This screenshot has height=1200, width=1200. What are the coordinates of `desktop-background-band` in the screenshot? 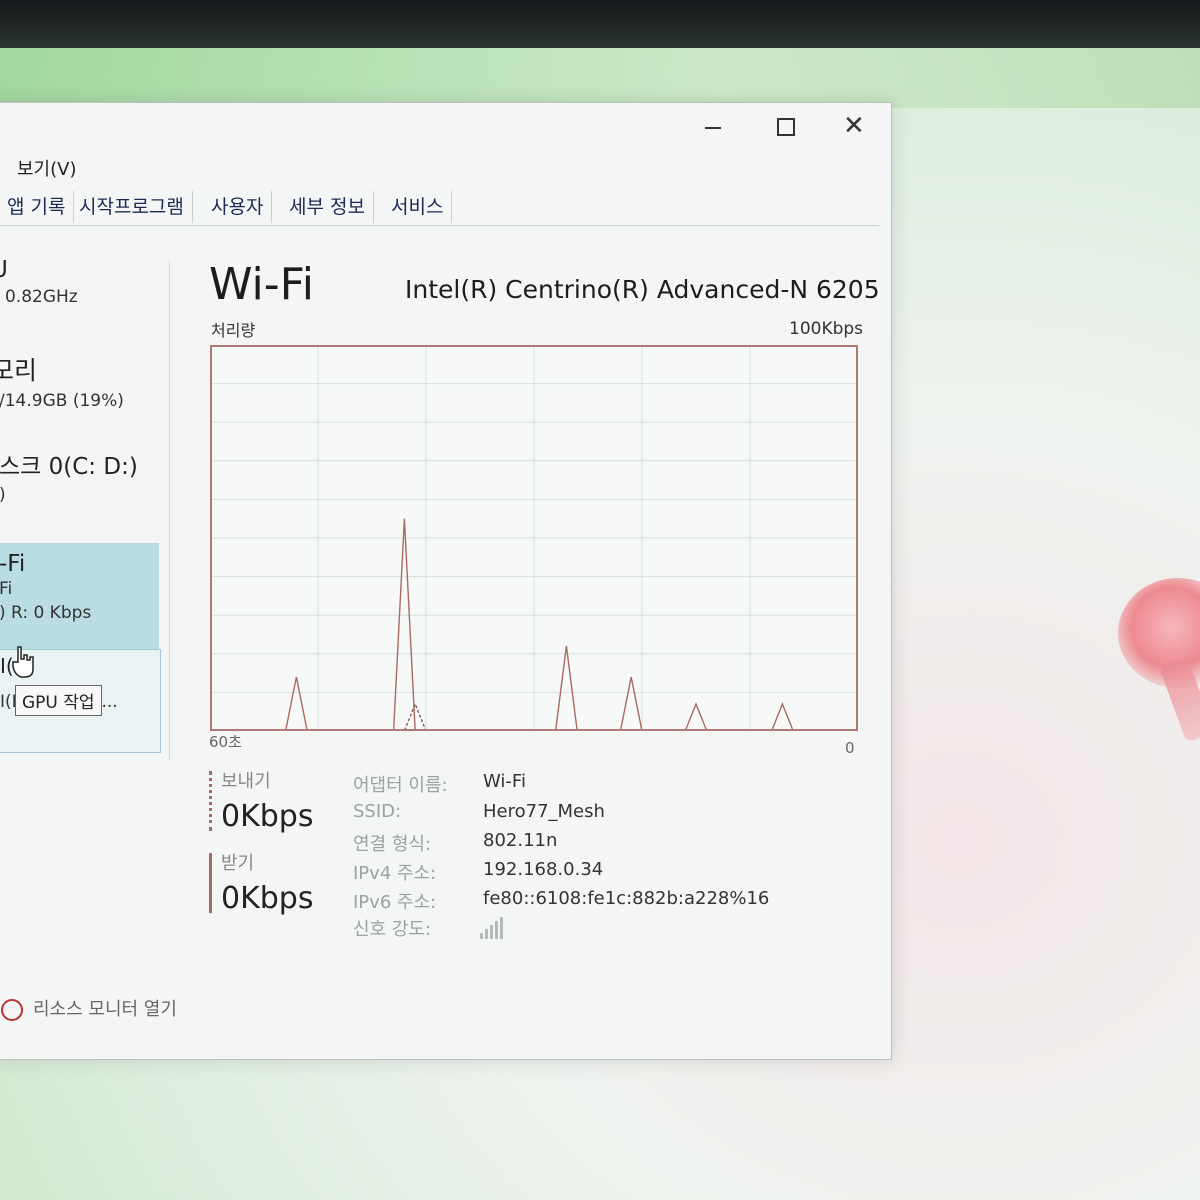 It's located at (600, 78).